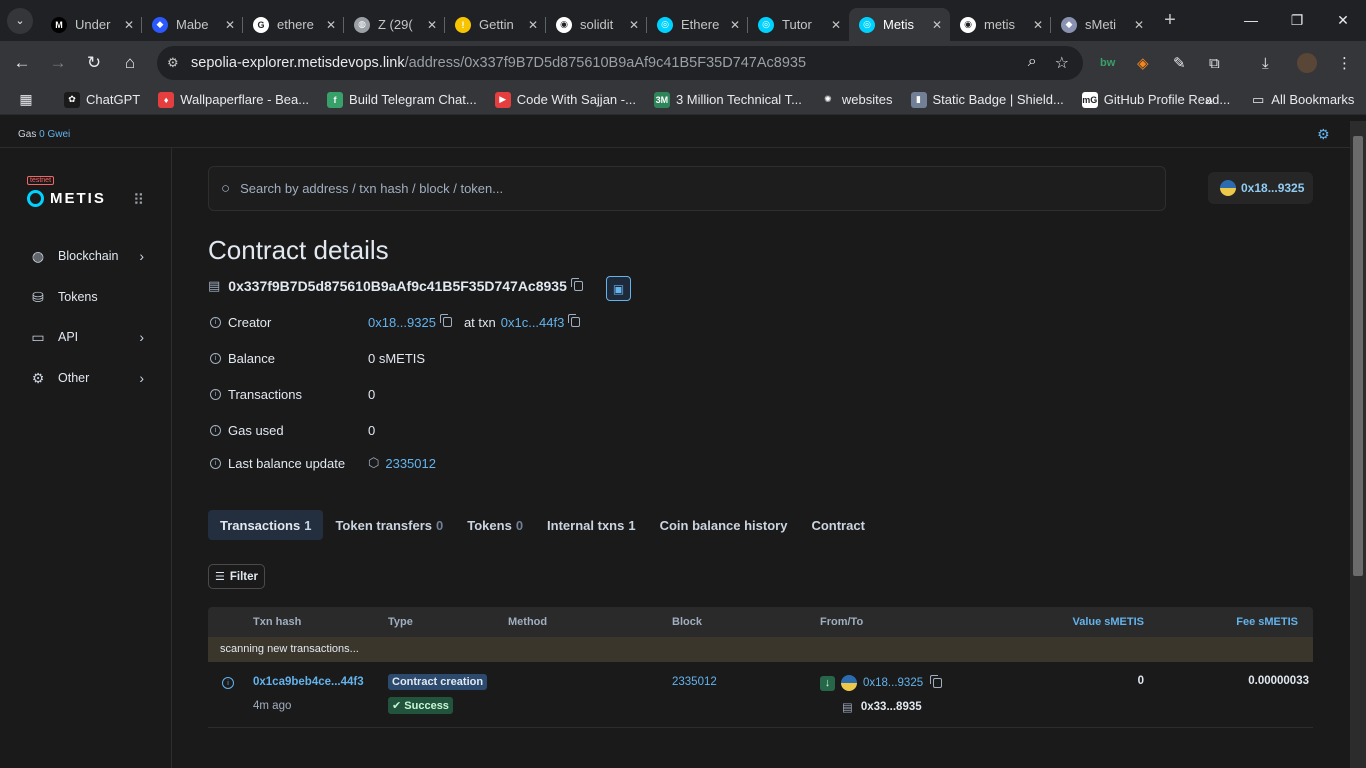  What do you see at coordinates (1260, 188) in the screenshot?
I see `account-button: 0x18...9325` at bounding box center [1260, 188].